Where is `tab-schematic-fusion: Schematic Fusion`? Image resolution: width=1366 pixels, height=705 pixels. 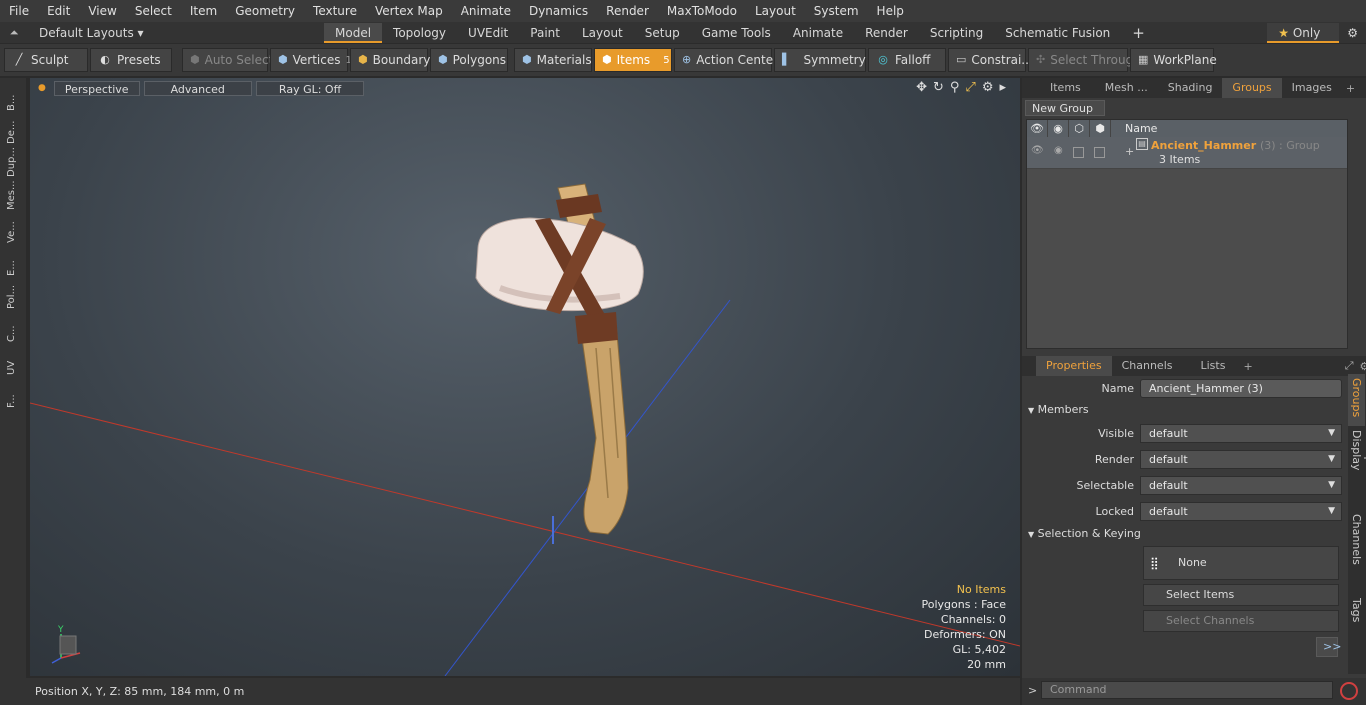 tab-schematic-fusion: Schematic Fusion is located at coordinates (1057, 33).